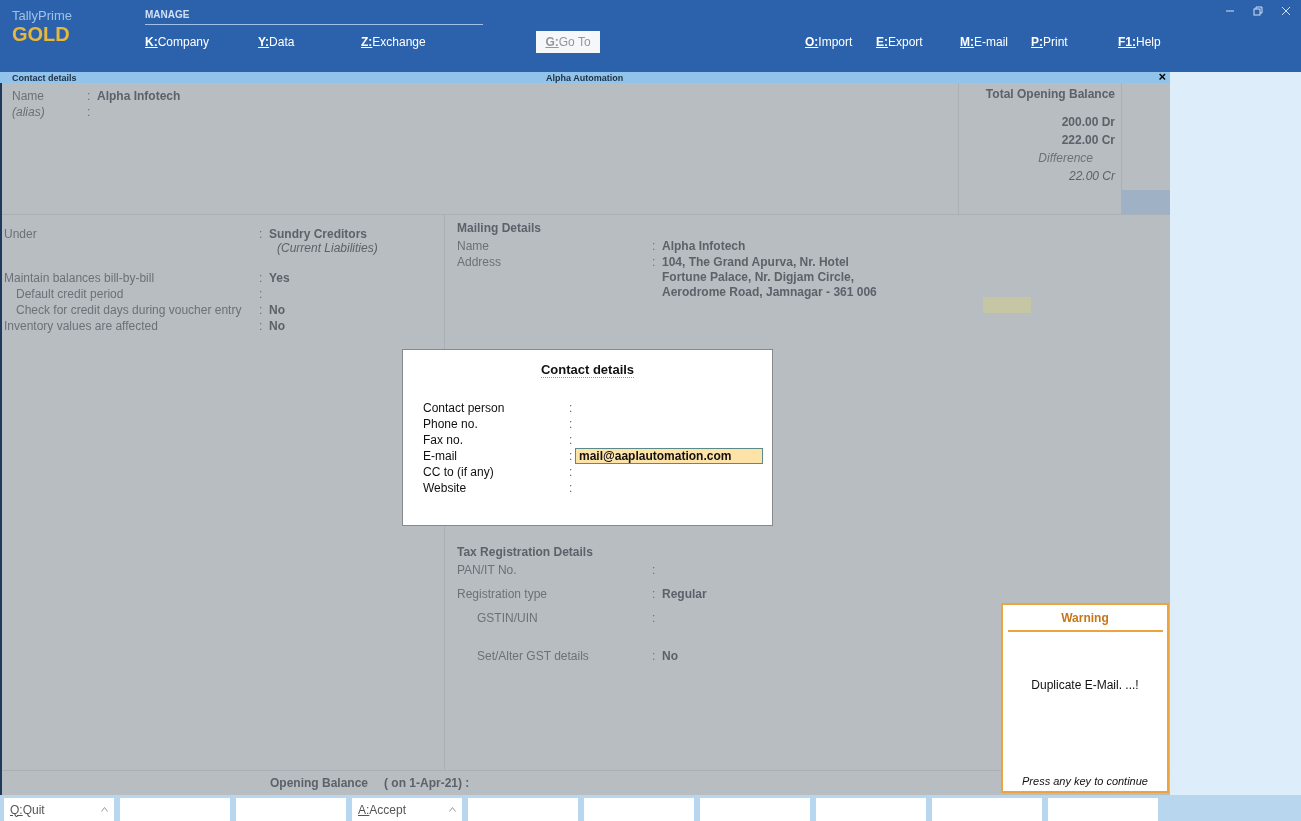 This screenshot has height=821, width=1301. I want to click on field-label: PAN/IT No., so click(487, 570).